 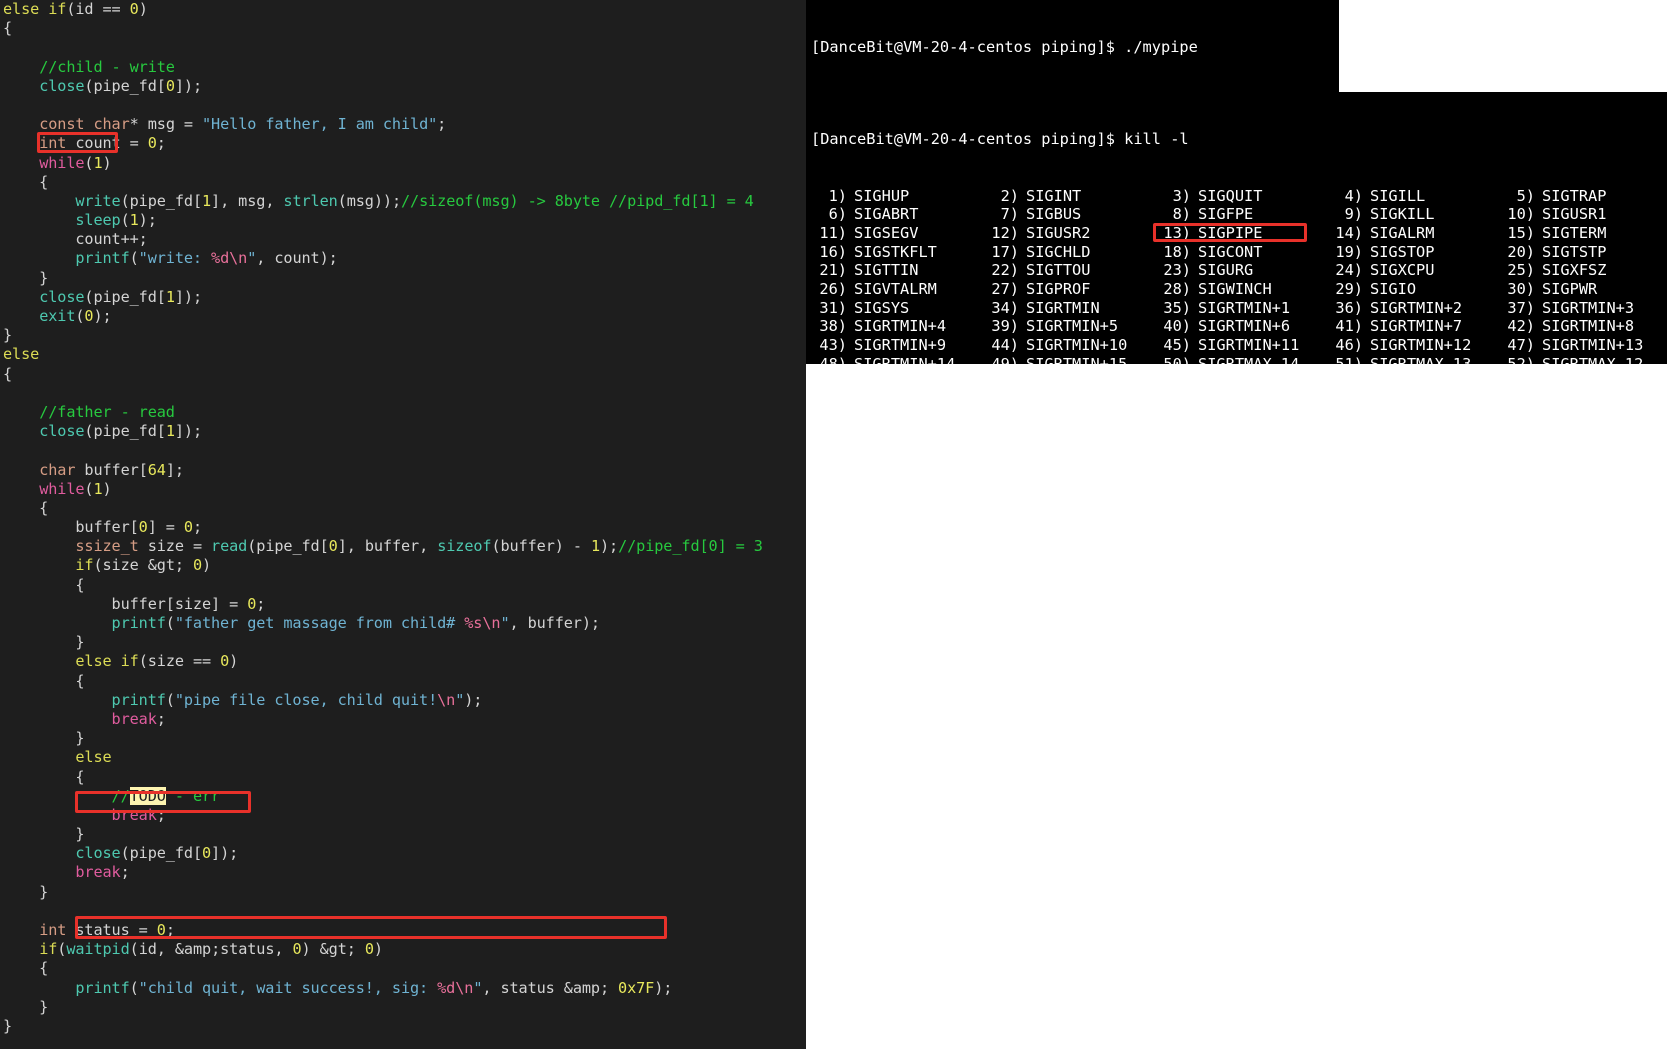 What do you see at coordinates (878, 288) in the screenshot?
I see `signal-entry: 26) SIGVTALRM` at bounding box center [878, 288].